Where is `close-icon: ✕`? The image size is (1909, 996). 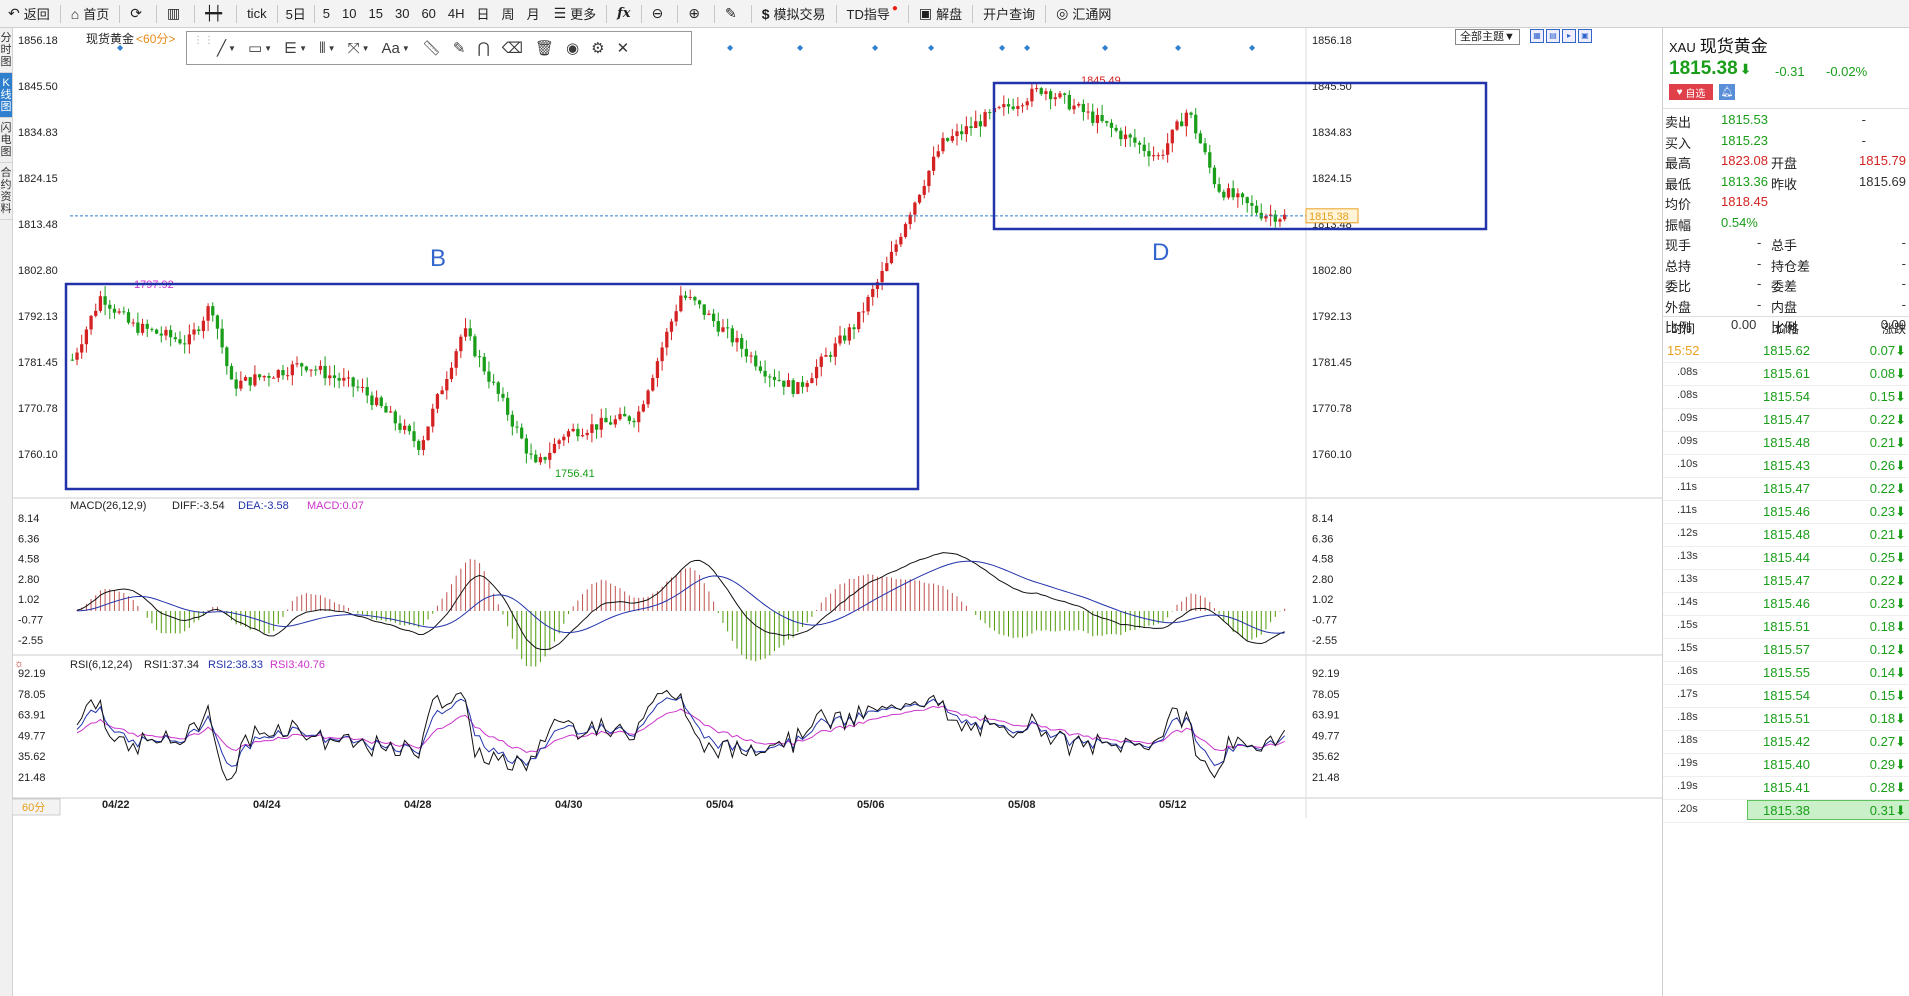
close-icon: ✕ is located at coordinates (623, 48).